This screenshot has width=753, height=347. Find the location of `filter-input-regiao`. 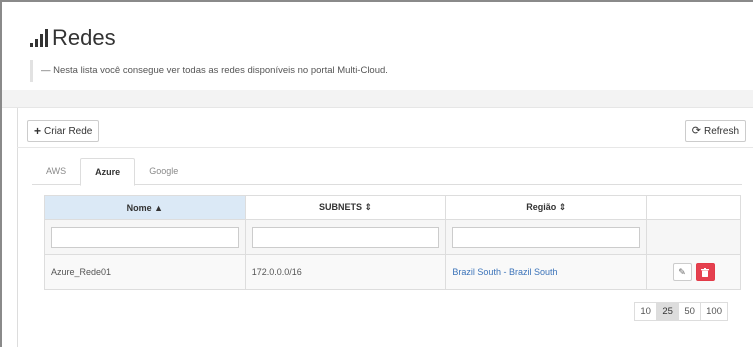

filter-input-regiao is located at coordinates (546, 237).